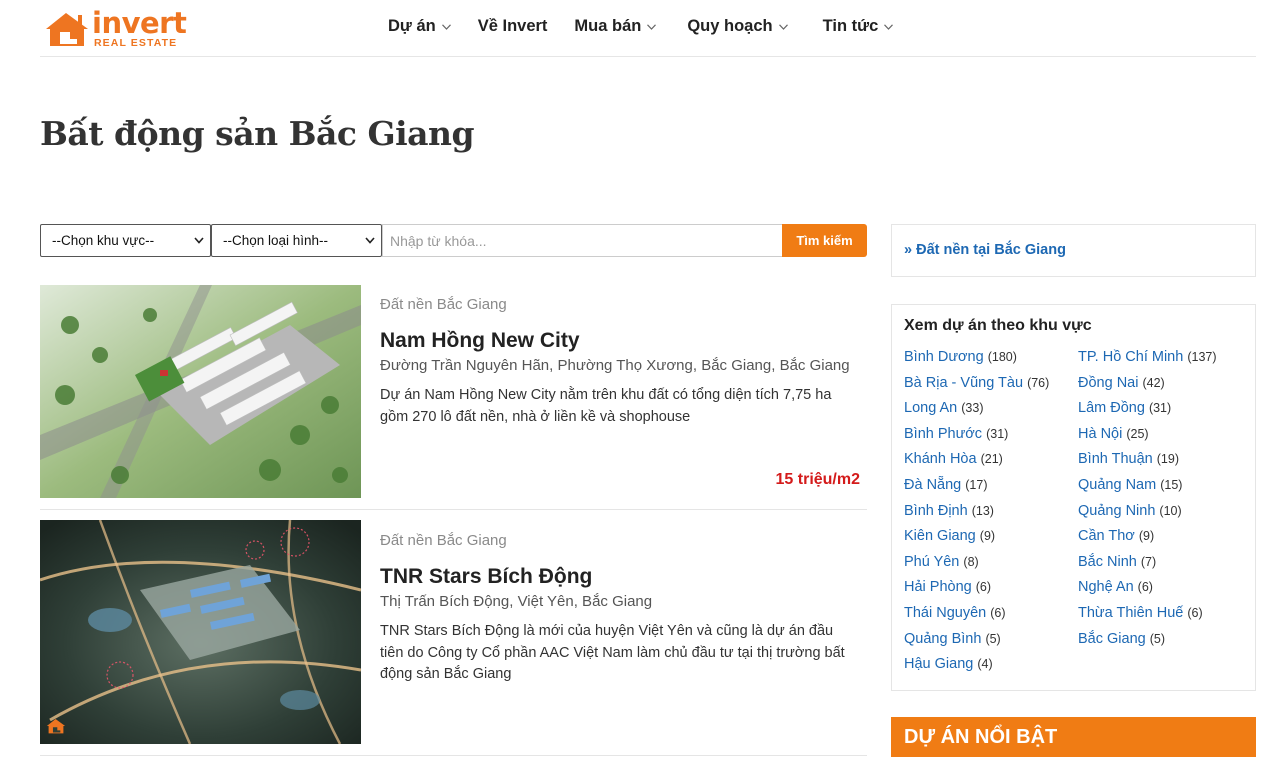  I want to click on region-name: Bình Dương, so click(944, 357).